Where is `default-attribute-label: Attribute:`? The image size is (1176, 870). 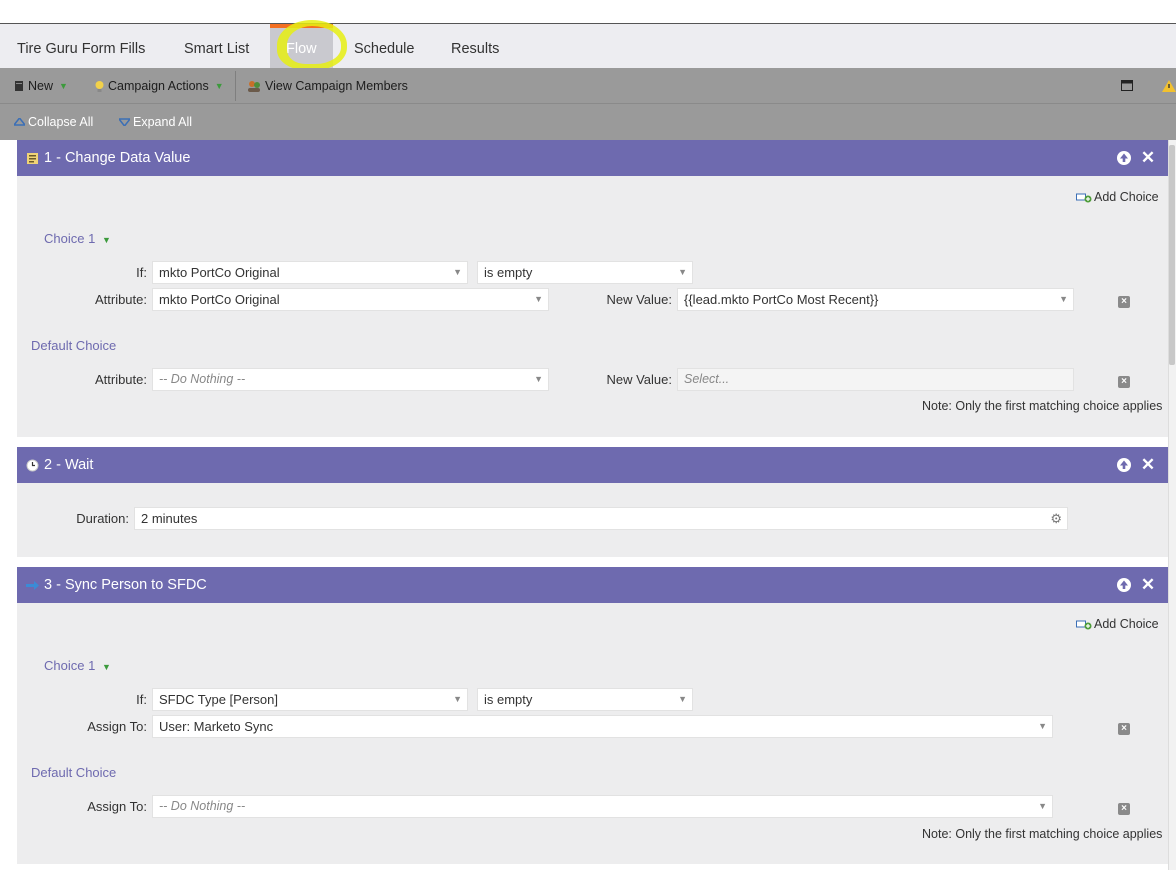 default-attribute-label: Attribute: is located at coordinates (120, 379).